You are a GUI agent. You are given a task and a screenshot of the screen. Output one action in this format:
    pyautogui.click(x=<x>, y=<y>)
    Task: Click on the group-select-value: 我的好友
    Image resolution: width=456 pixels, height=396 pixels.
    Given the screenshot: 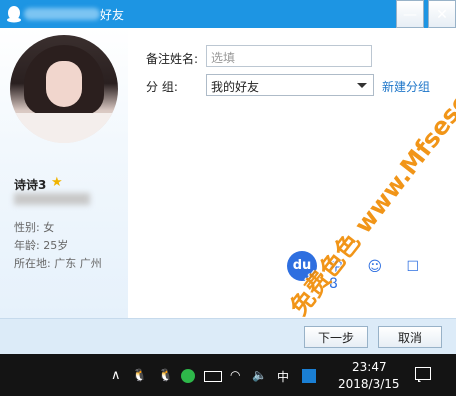 What is the action you would take?
    pyautogui.click(x=235, y=87)
    